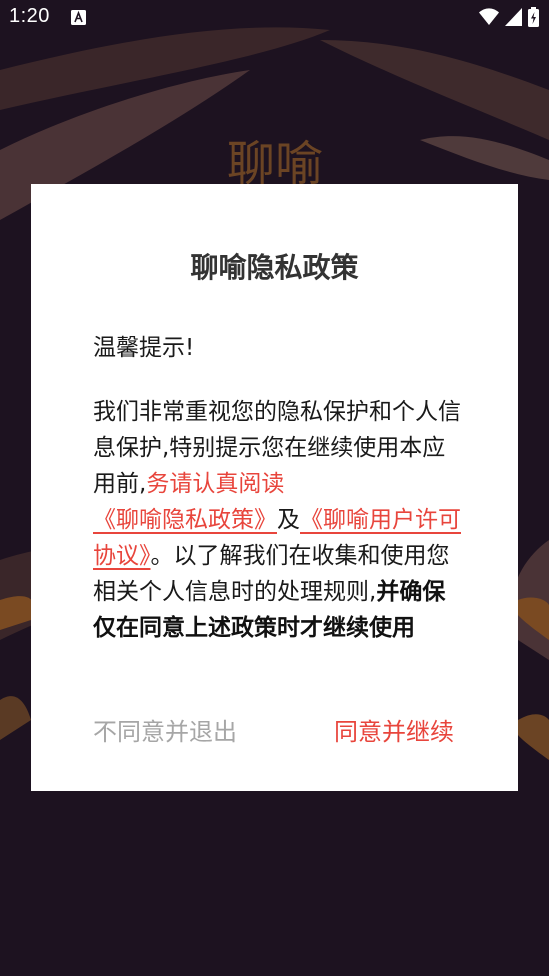  I want to click on logo-text: 聊喻, so click(275, 163).